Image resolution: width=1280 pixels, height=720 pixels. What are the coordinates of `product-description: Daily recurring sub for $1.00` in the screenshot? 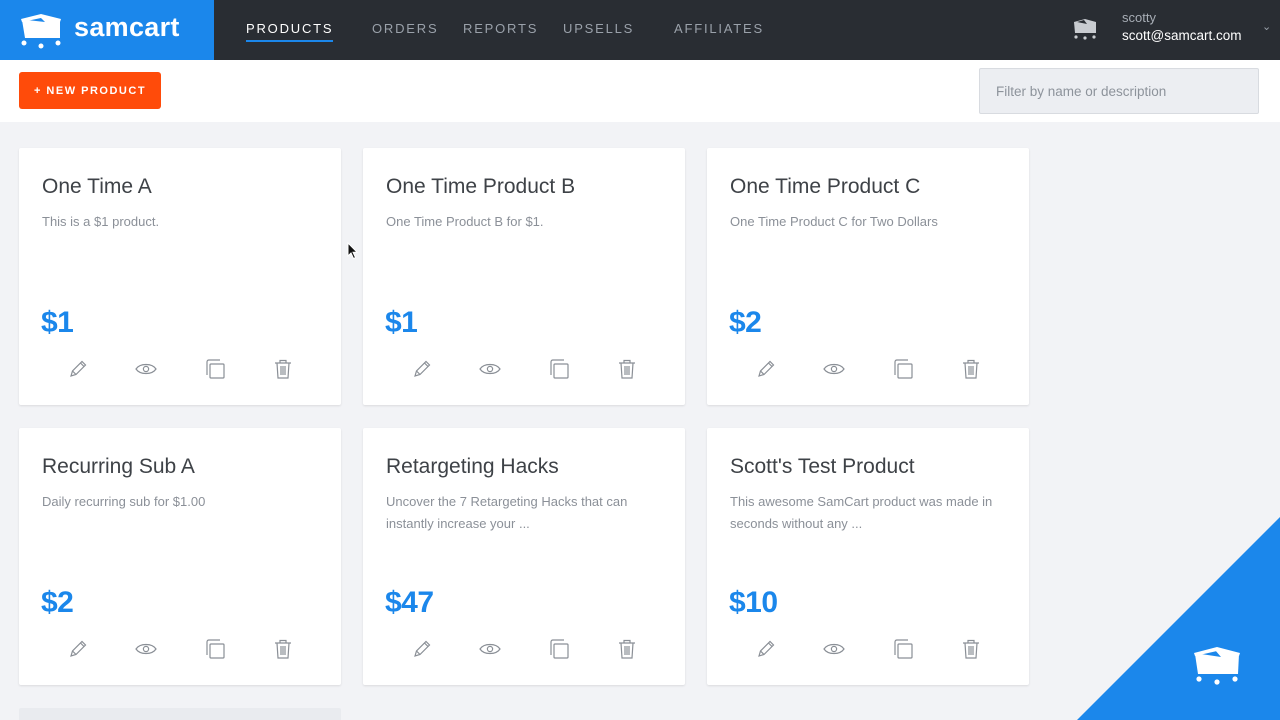 It's located at (124, 501).